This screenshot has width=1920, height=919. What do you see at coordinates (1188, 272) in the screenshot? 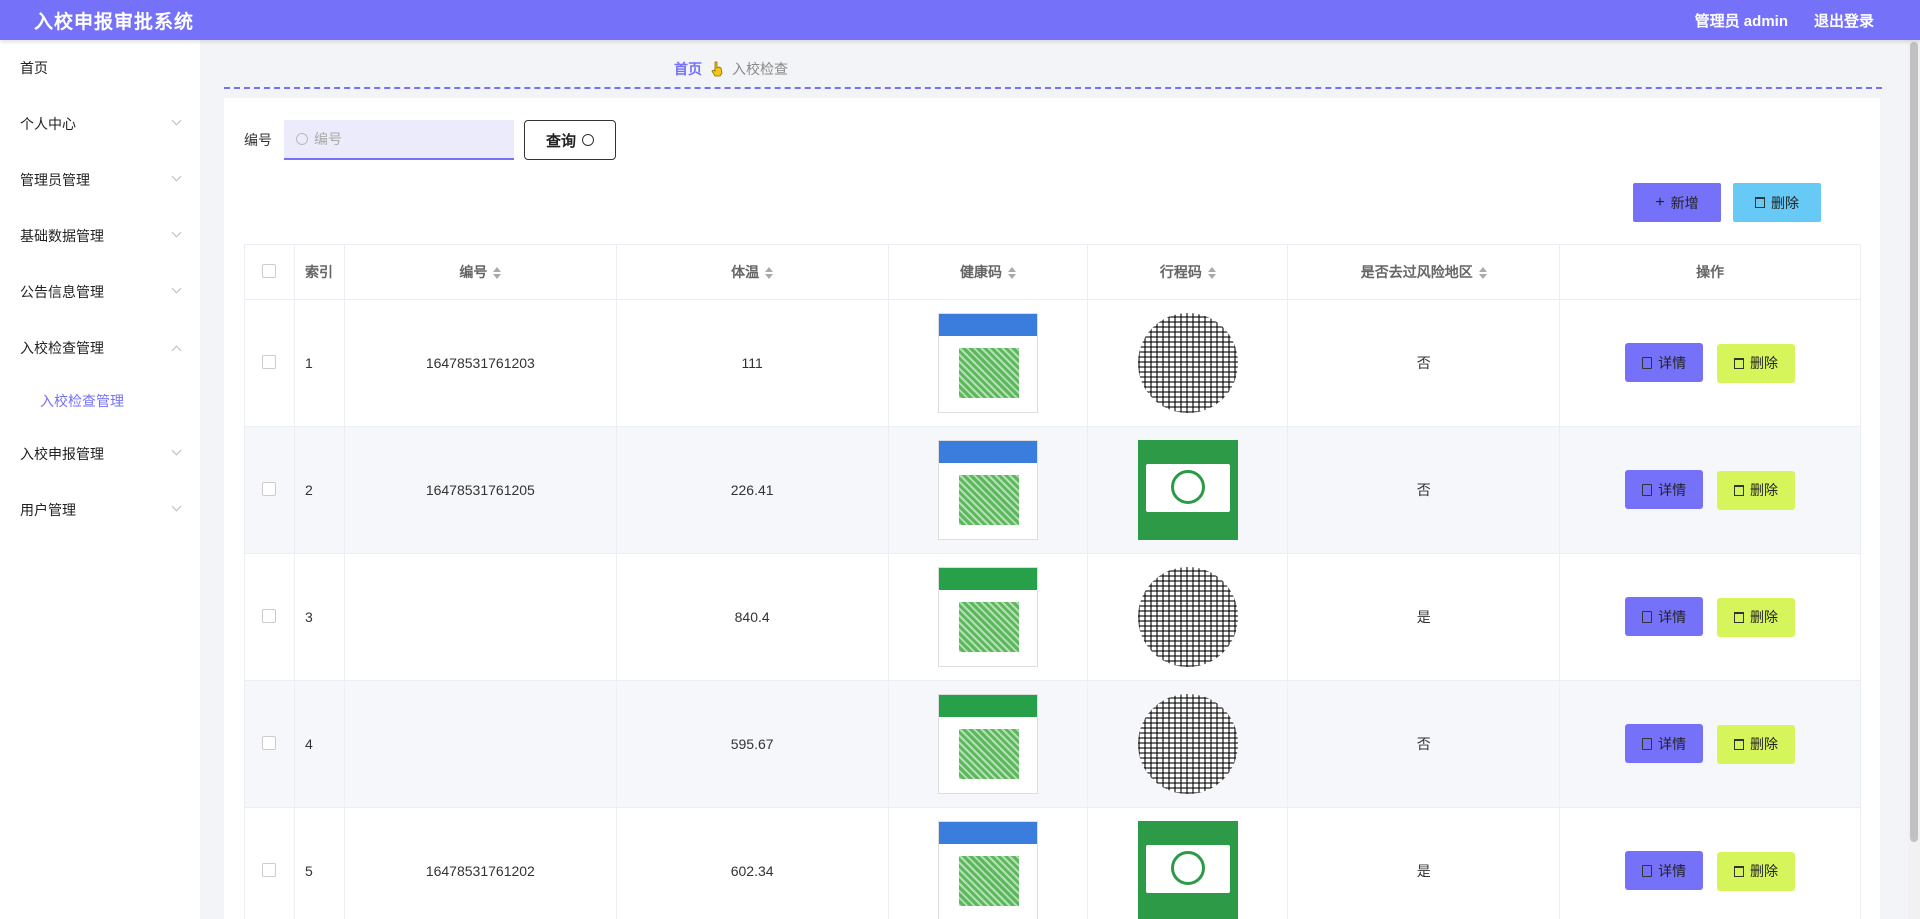
I see `col-trip-code: 行程码` at bounding box center [1188, 272].